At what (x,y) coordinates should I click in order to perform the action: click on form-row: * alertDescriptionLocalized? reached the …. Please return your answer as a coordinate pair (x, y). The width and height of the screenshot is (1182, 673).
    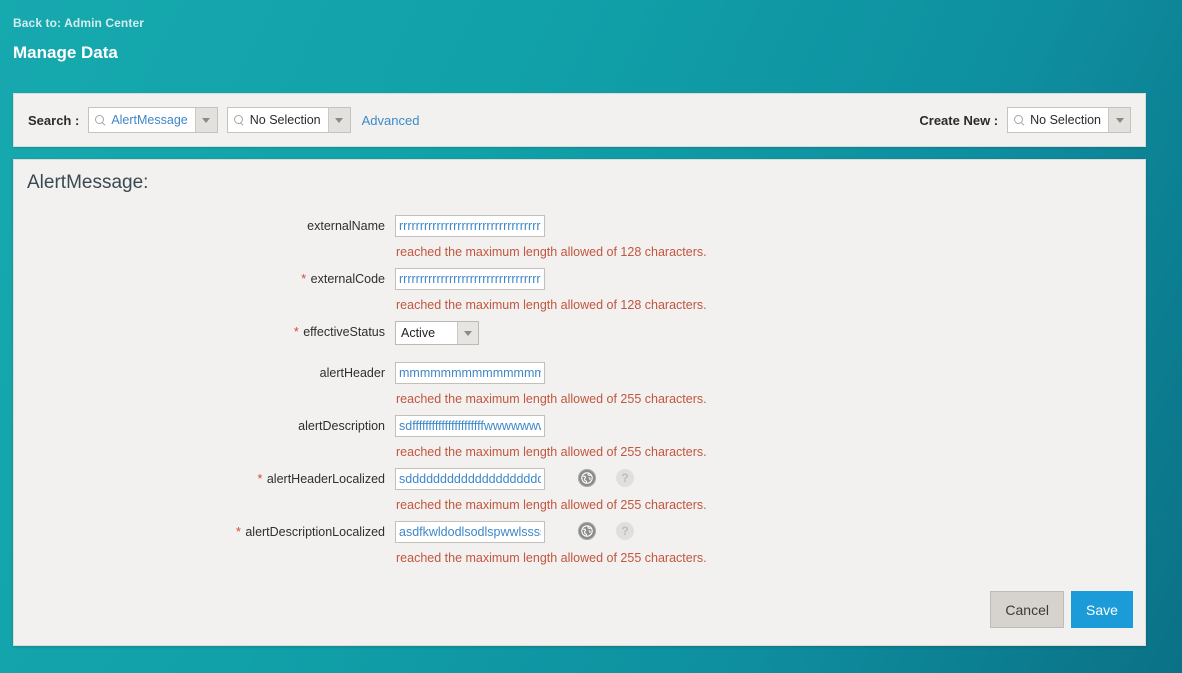
    Looking at the image, I should click on (579, 543).